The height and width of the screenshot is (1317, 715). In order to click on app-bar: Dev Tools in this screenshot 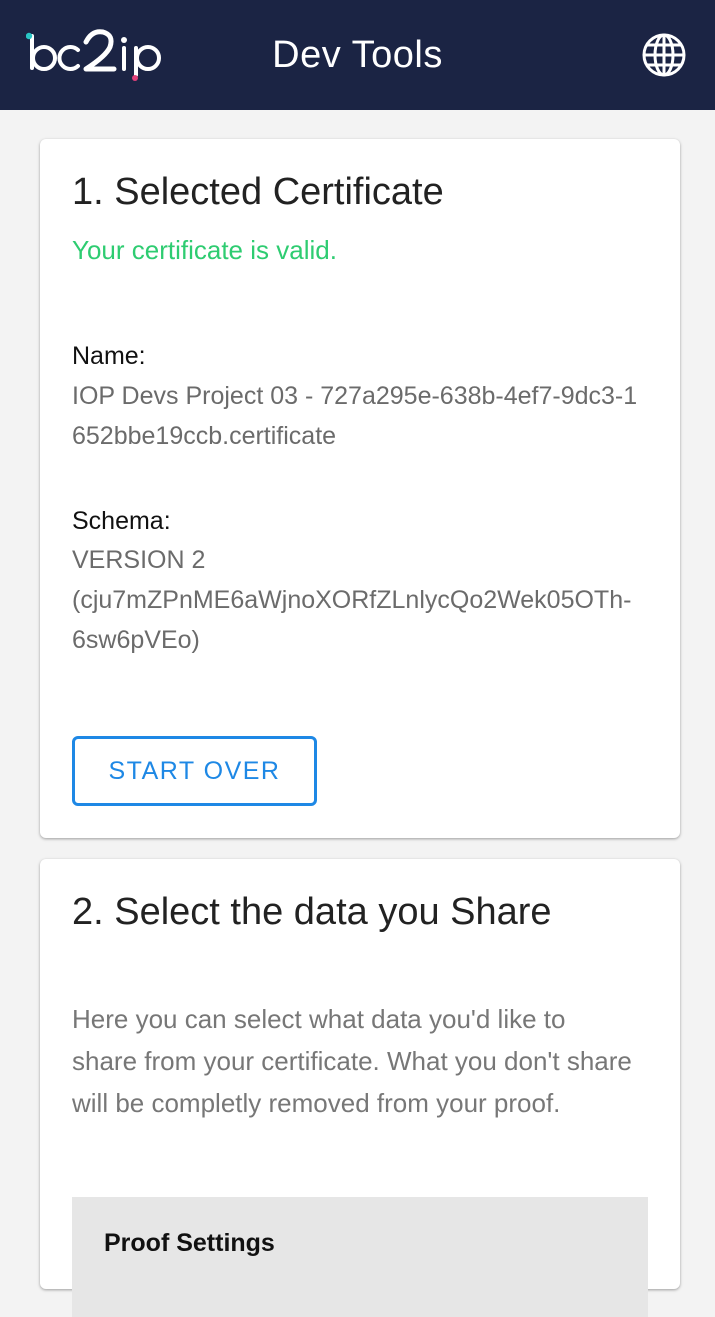, I will do `click(357, 55)`.